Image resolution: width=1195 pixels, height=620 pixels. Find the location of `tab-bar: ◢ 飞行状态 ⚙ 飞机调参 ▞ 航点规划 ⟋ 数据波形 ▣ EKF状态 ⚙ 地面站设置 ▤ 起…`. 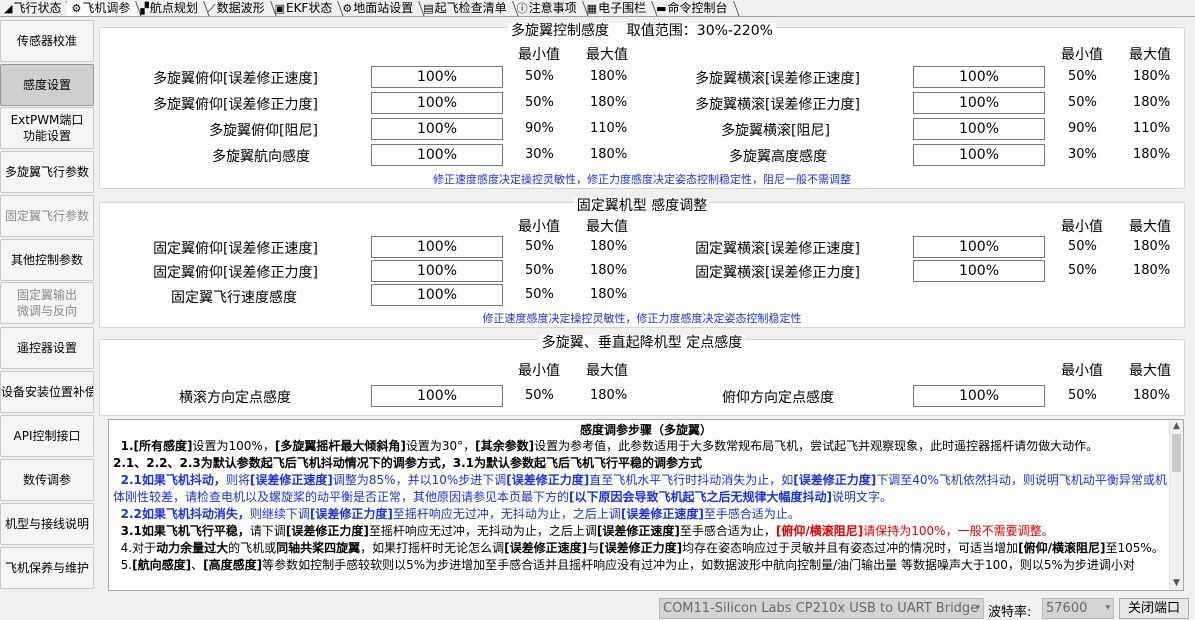

tab-bar: ◢ 飞行状态 ⚙ 飞机调参 ▞ 航点规划 ⟋ 数据波形 ▣ EKF状态 ⚙ 地面站设置 ▤ 起… is located at coordinates (597, 8).